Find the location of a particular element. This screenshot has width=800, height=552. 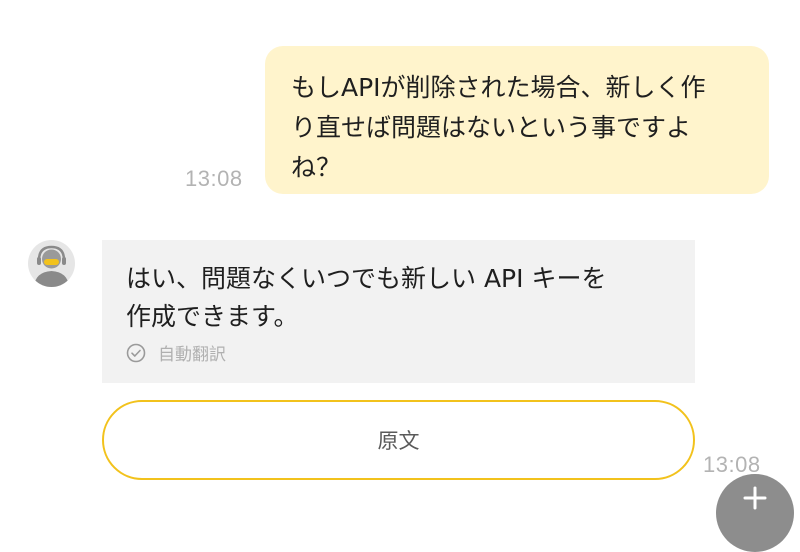

assistant-message-text: はい、問題なくいつでも新しい API キーを 作成できます。 is located at coordinates (366, 297).